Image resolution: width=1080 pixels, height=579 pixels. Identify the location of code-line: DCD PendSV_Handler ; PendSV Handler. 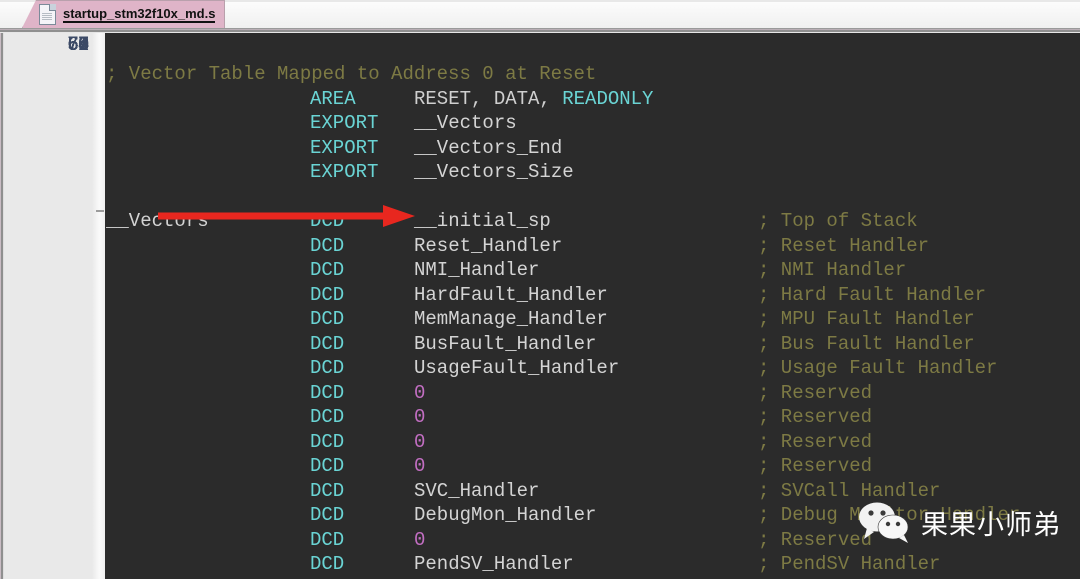
(593, 564).